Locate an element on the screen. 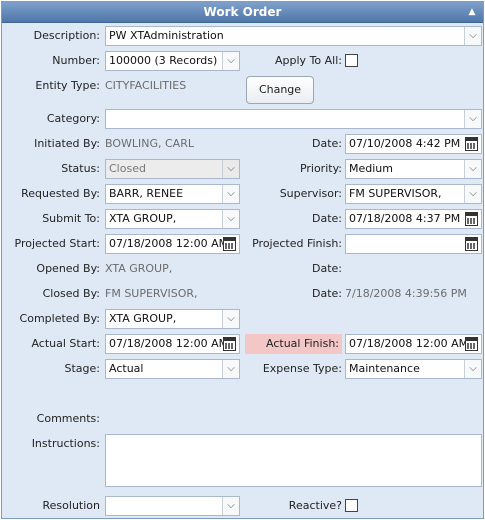 This screenshot has height=520, width=485. change-button: Change is located at coordinates (280, 90).